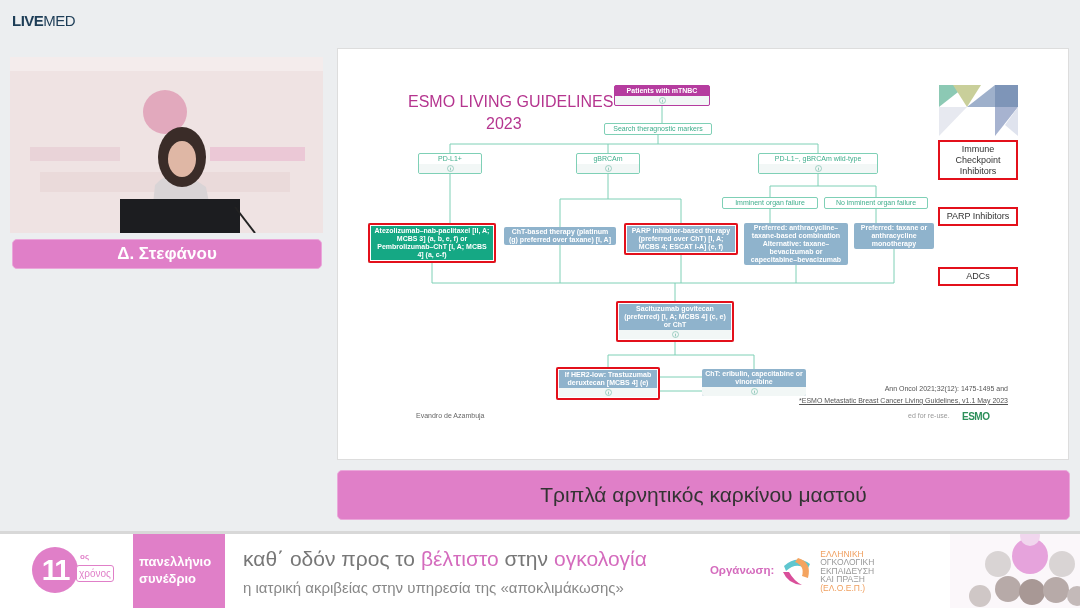  Describe the element at coordinates (742, 571) in the screenshot. I see `organizer-label: Οργάνωση:` at that location.